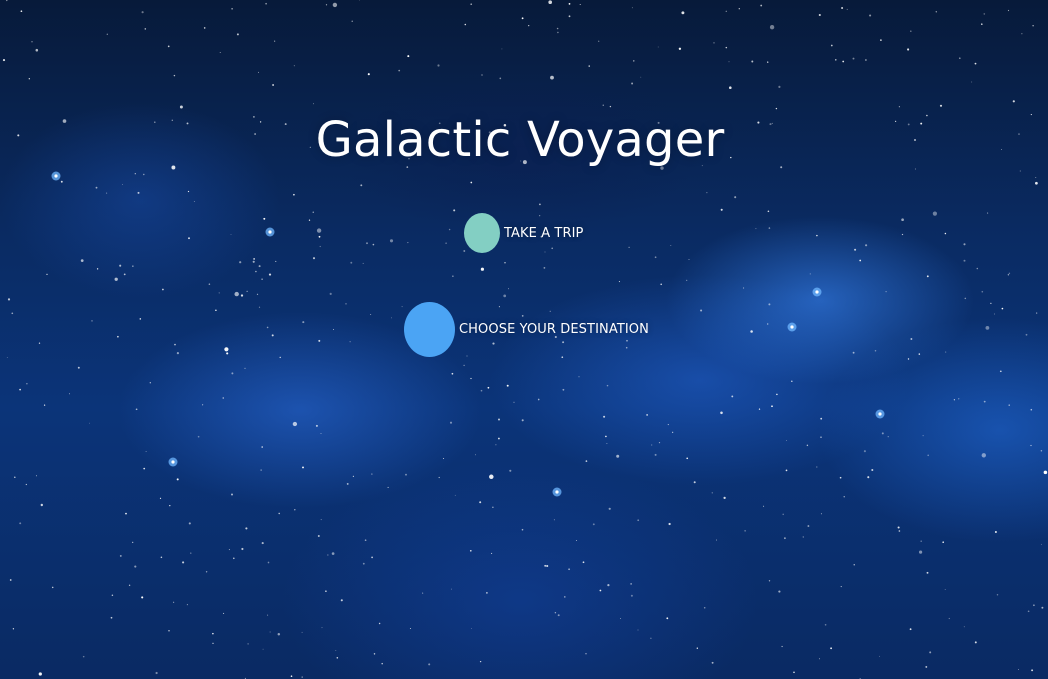 The height and width of the screenshot is (679, 1048). Describe the element at coordinates (429, 329) in the screenshot. I see `choose-destination-circle-icon` at that location.